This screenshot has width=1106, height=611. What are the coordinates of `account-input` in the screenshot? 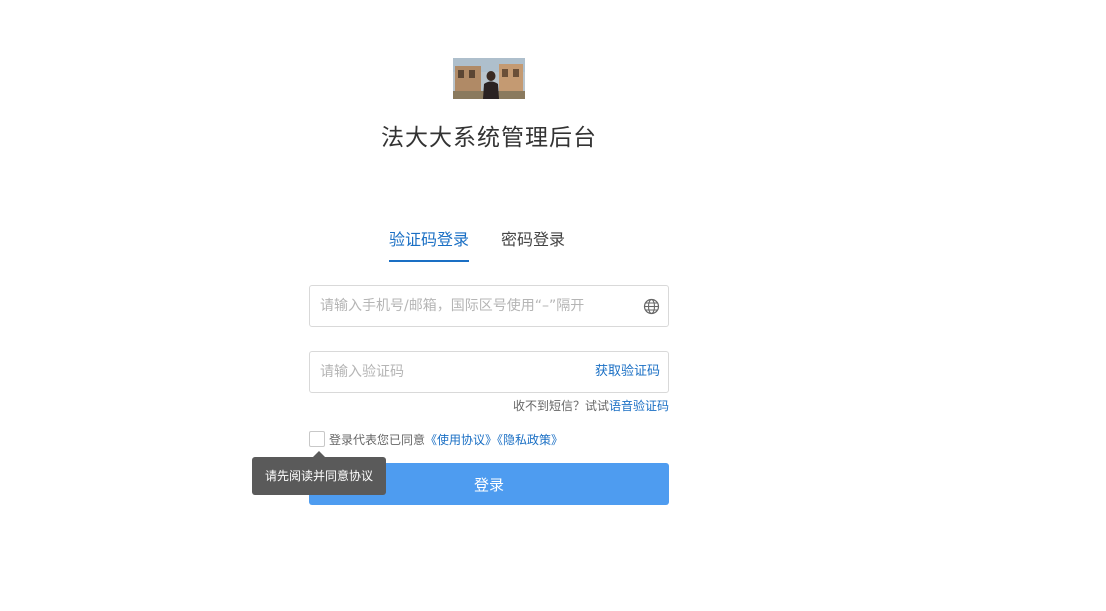 It's located at (455, 306).